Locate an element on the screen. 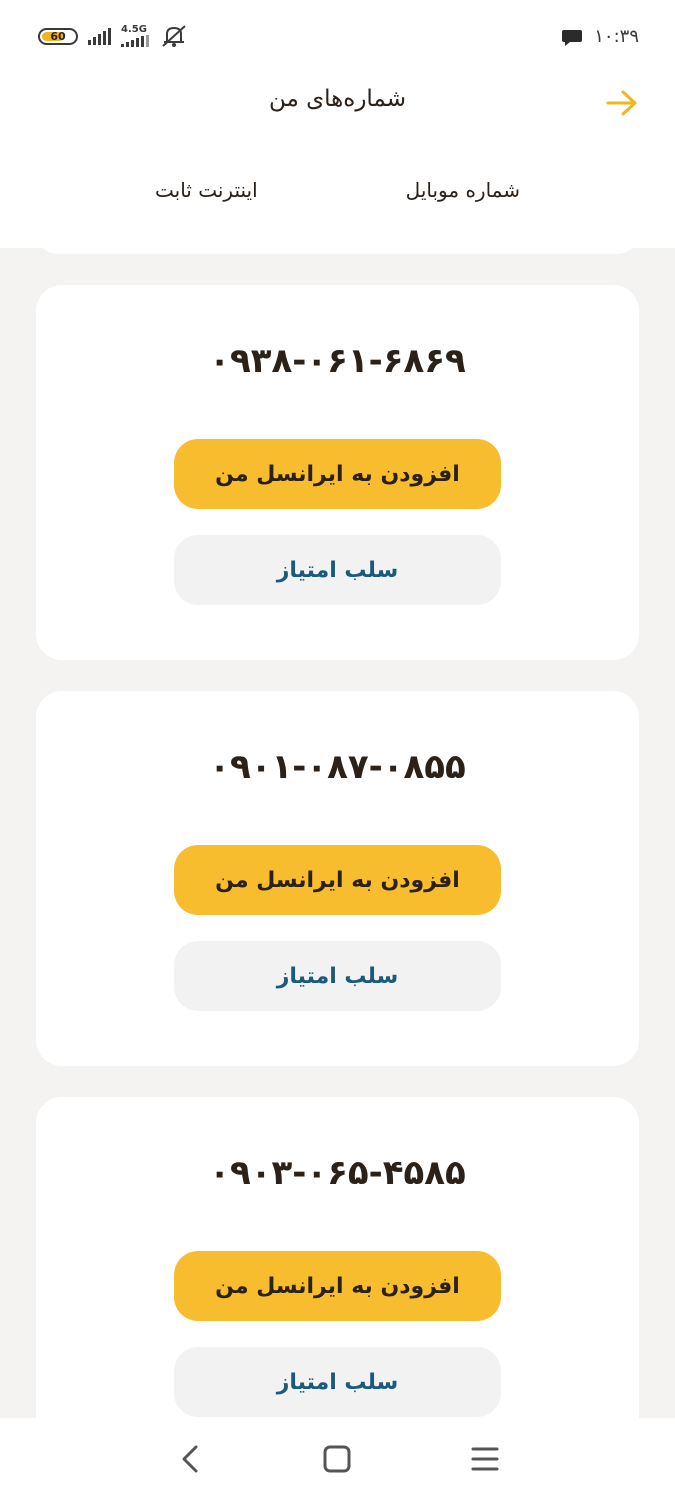 The width and height of the screenshot is (675, 1500). header: شماره‌های من شماره موبایل اینترنت ثابت is located at coordinates (337, 163).